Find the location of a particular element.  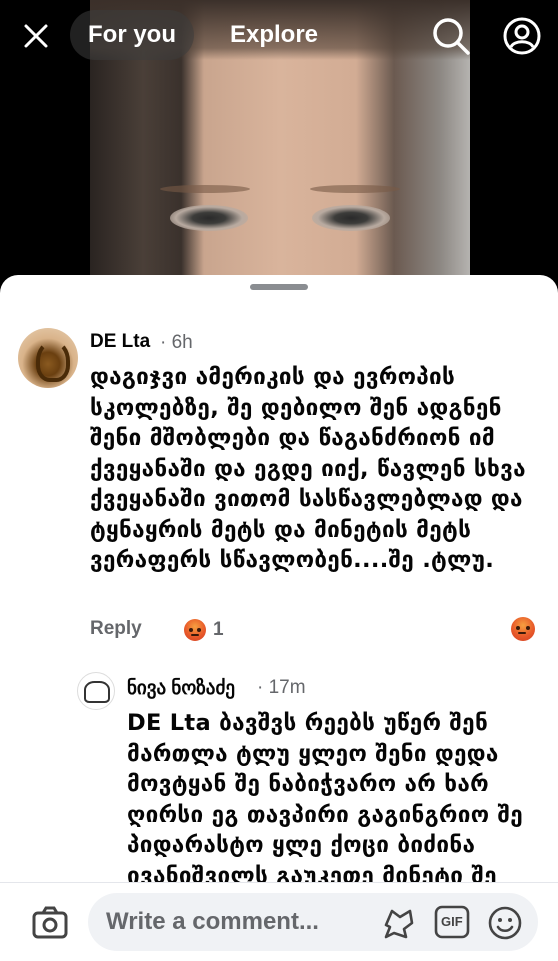

sketch-icon is located at coordinates (97, 692).